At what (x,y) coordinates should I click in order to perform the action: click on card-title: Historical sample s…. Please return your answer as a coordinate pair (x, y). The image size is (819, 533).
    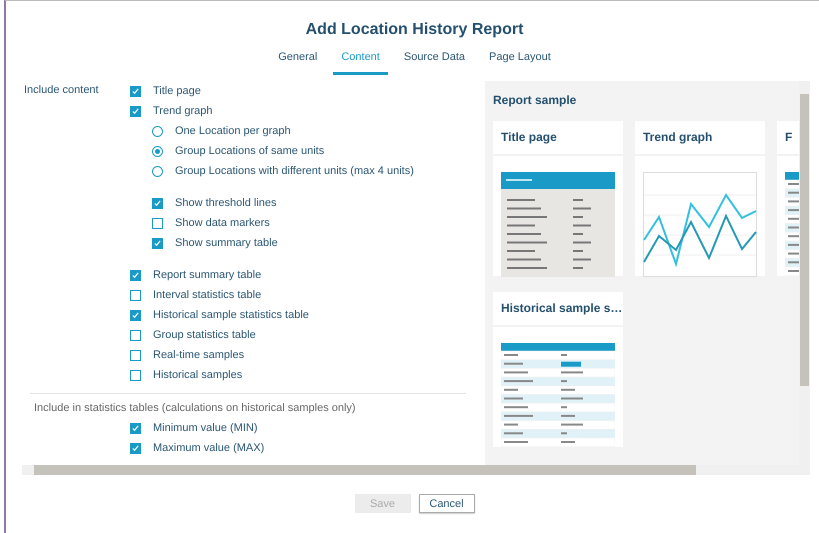
    Looking at the image, I should click on (558, 309).